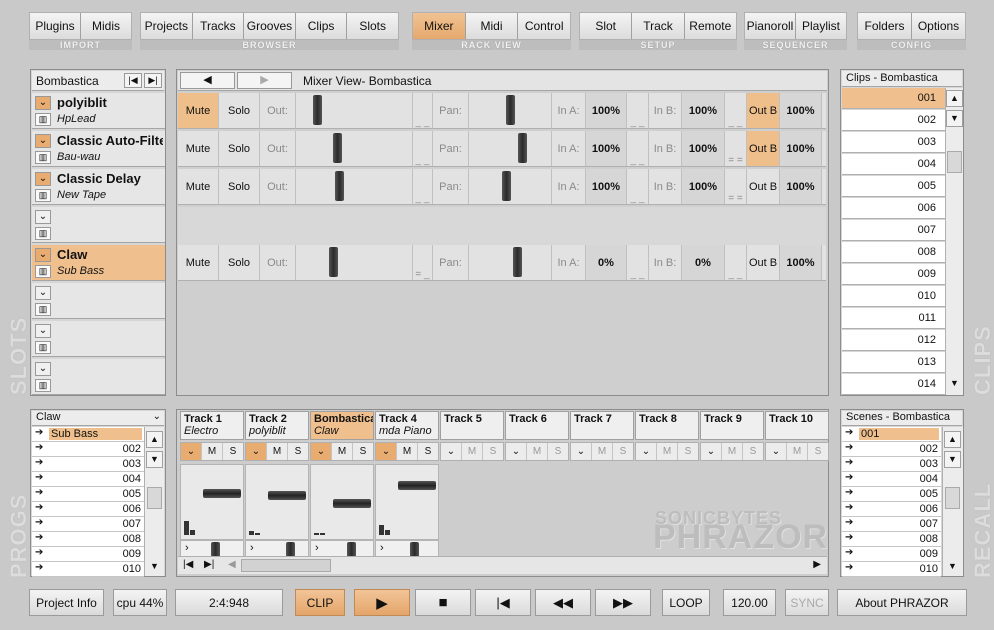 The height and width of the screenshot is (630, 994). What do you see at coordinates (239, 148) in the screenshot?
I see `solo-button: Solo` at bounding box center [239, 148].